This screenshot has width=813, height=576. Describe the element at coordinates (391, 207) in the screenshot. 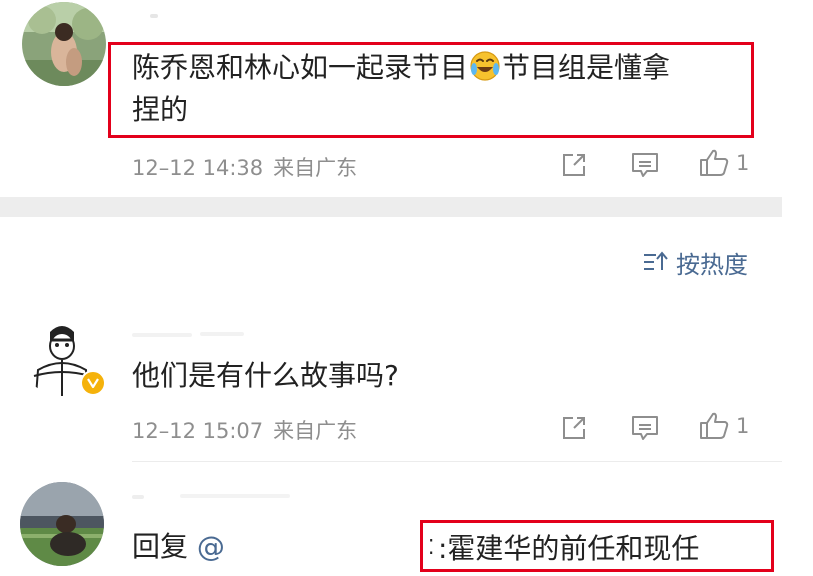

I see `section-divider` at that location.